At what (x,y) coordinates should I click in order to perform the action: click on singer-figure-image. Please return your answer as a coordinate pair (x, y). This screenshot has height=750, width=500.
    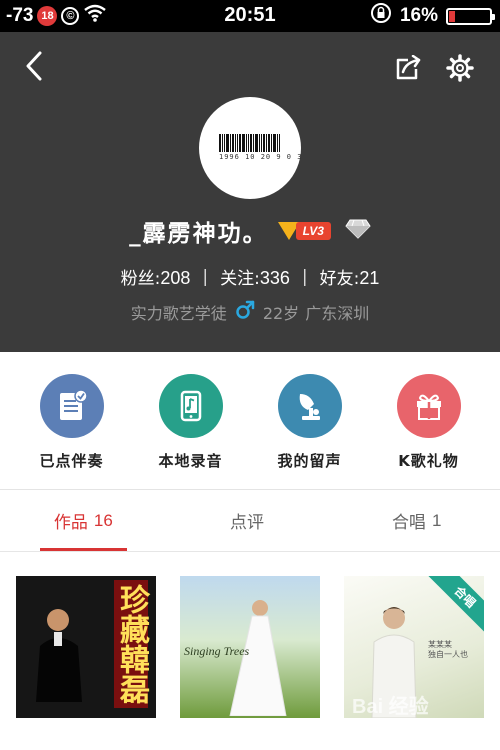
    Looking at the image, I should click on (59, 655).